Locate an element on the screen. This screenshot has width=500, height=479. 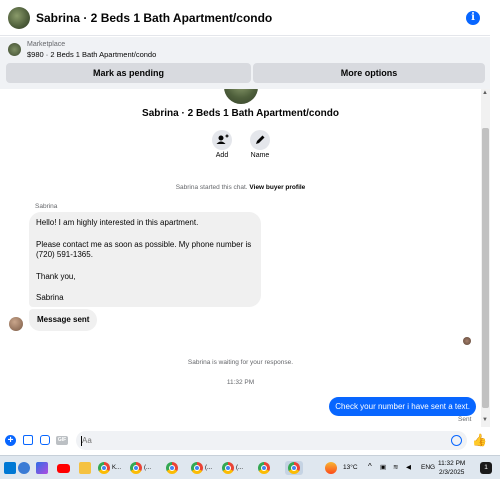
scrollbar-thumb is located at coordinates (485, 268).